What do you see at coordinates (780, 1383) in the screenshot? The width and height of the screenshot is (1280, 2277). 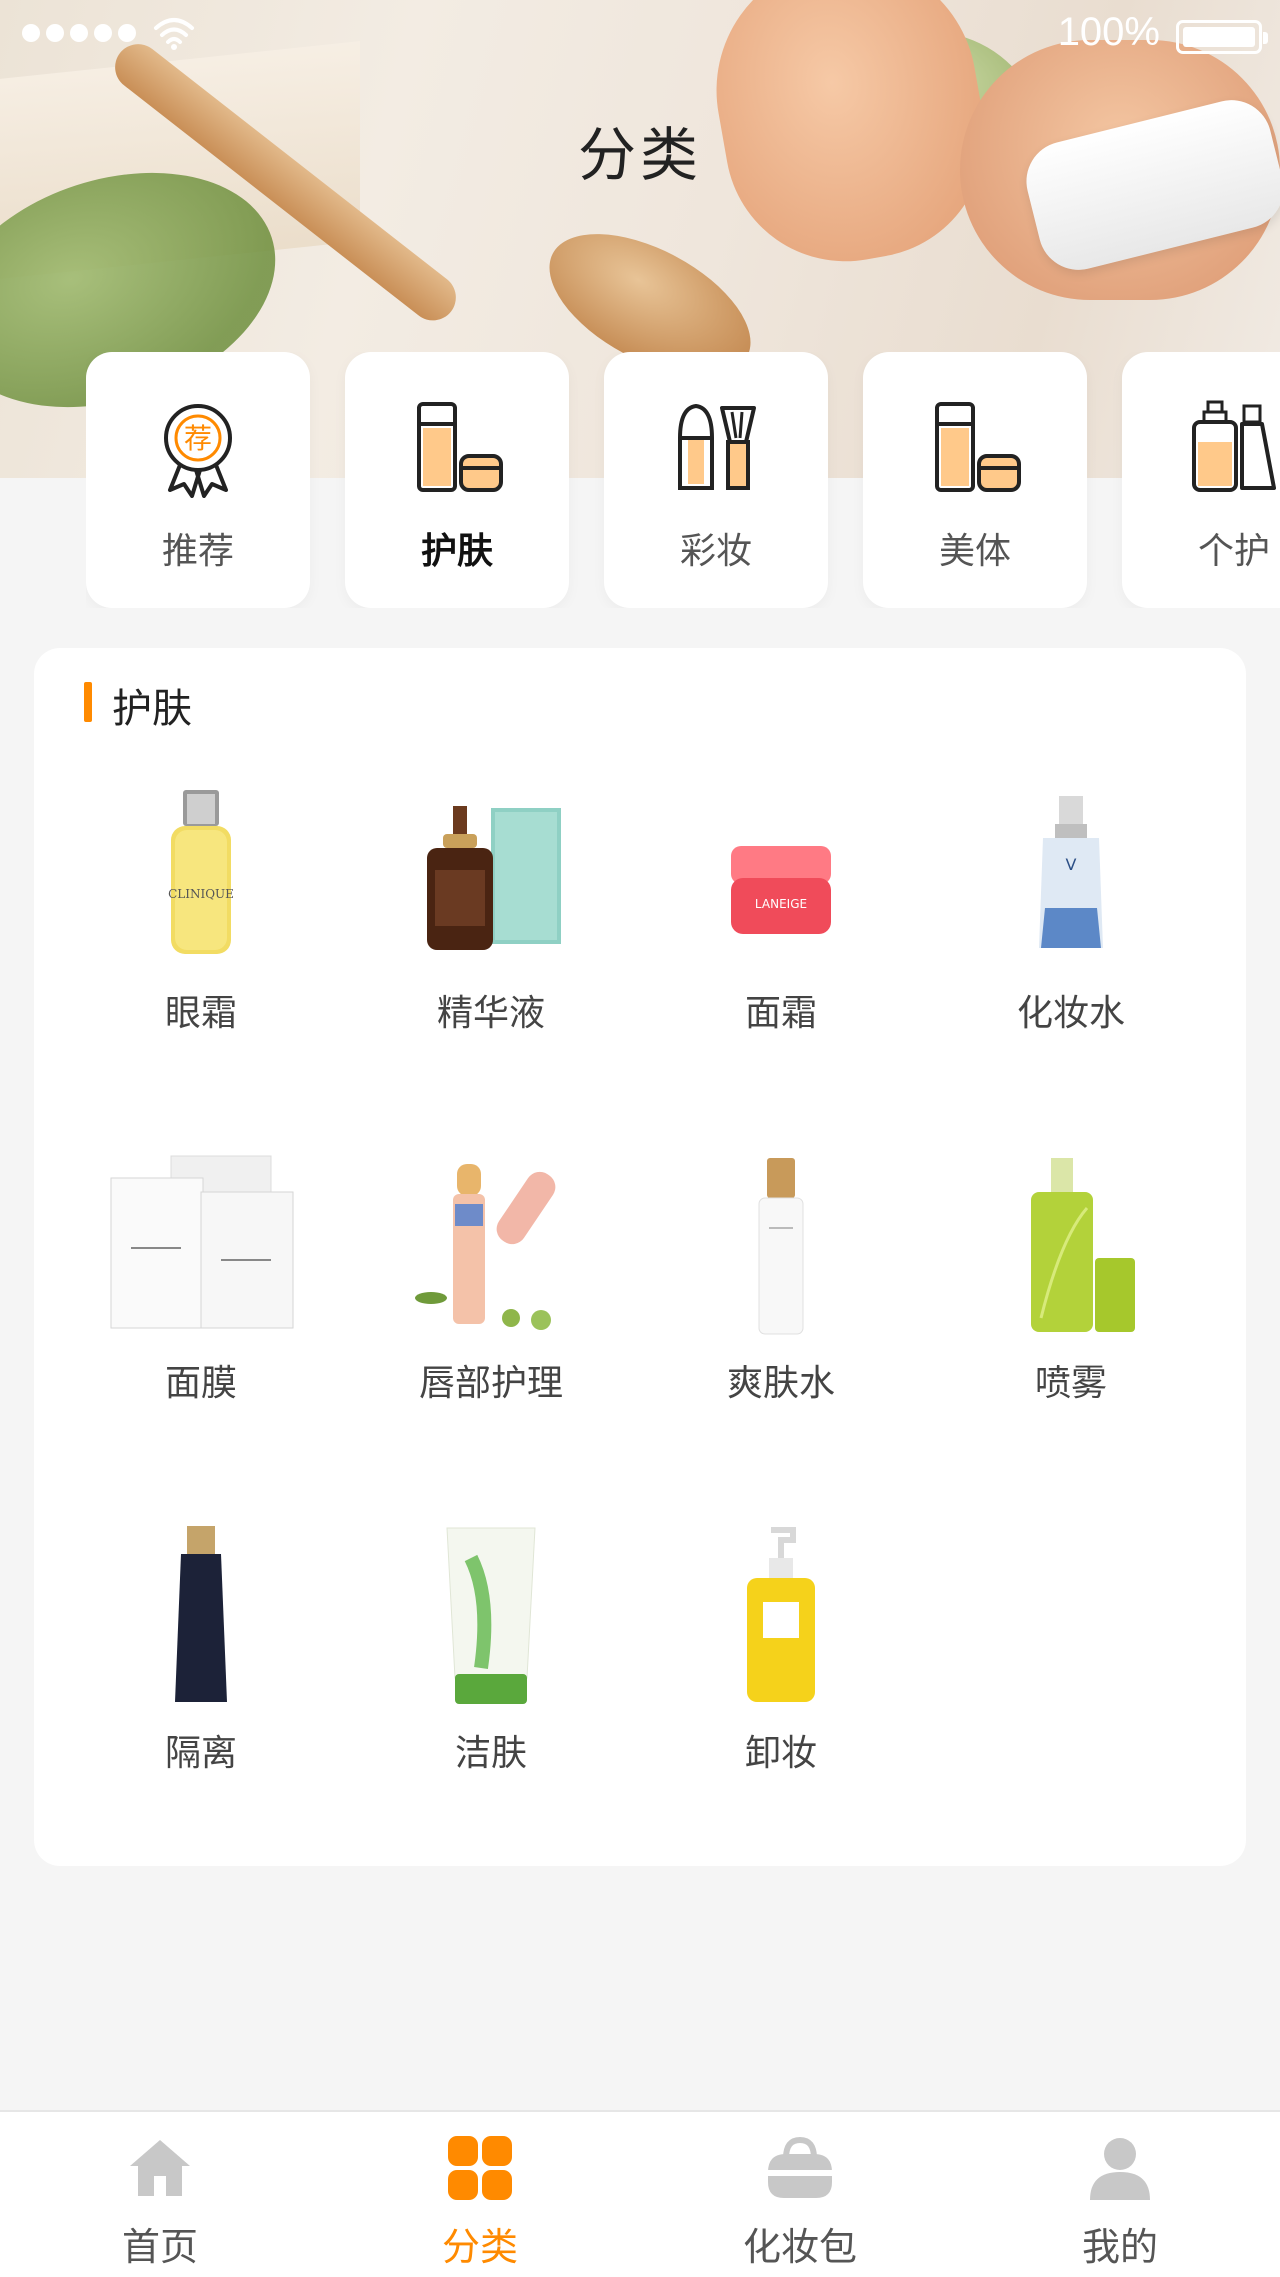 I see `item-label: 爽肤水` at bounding box center [780, 1383].